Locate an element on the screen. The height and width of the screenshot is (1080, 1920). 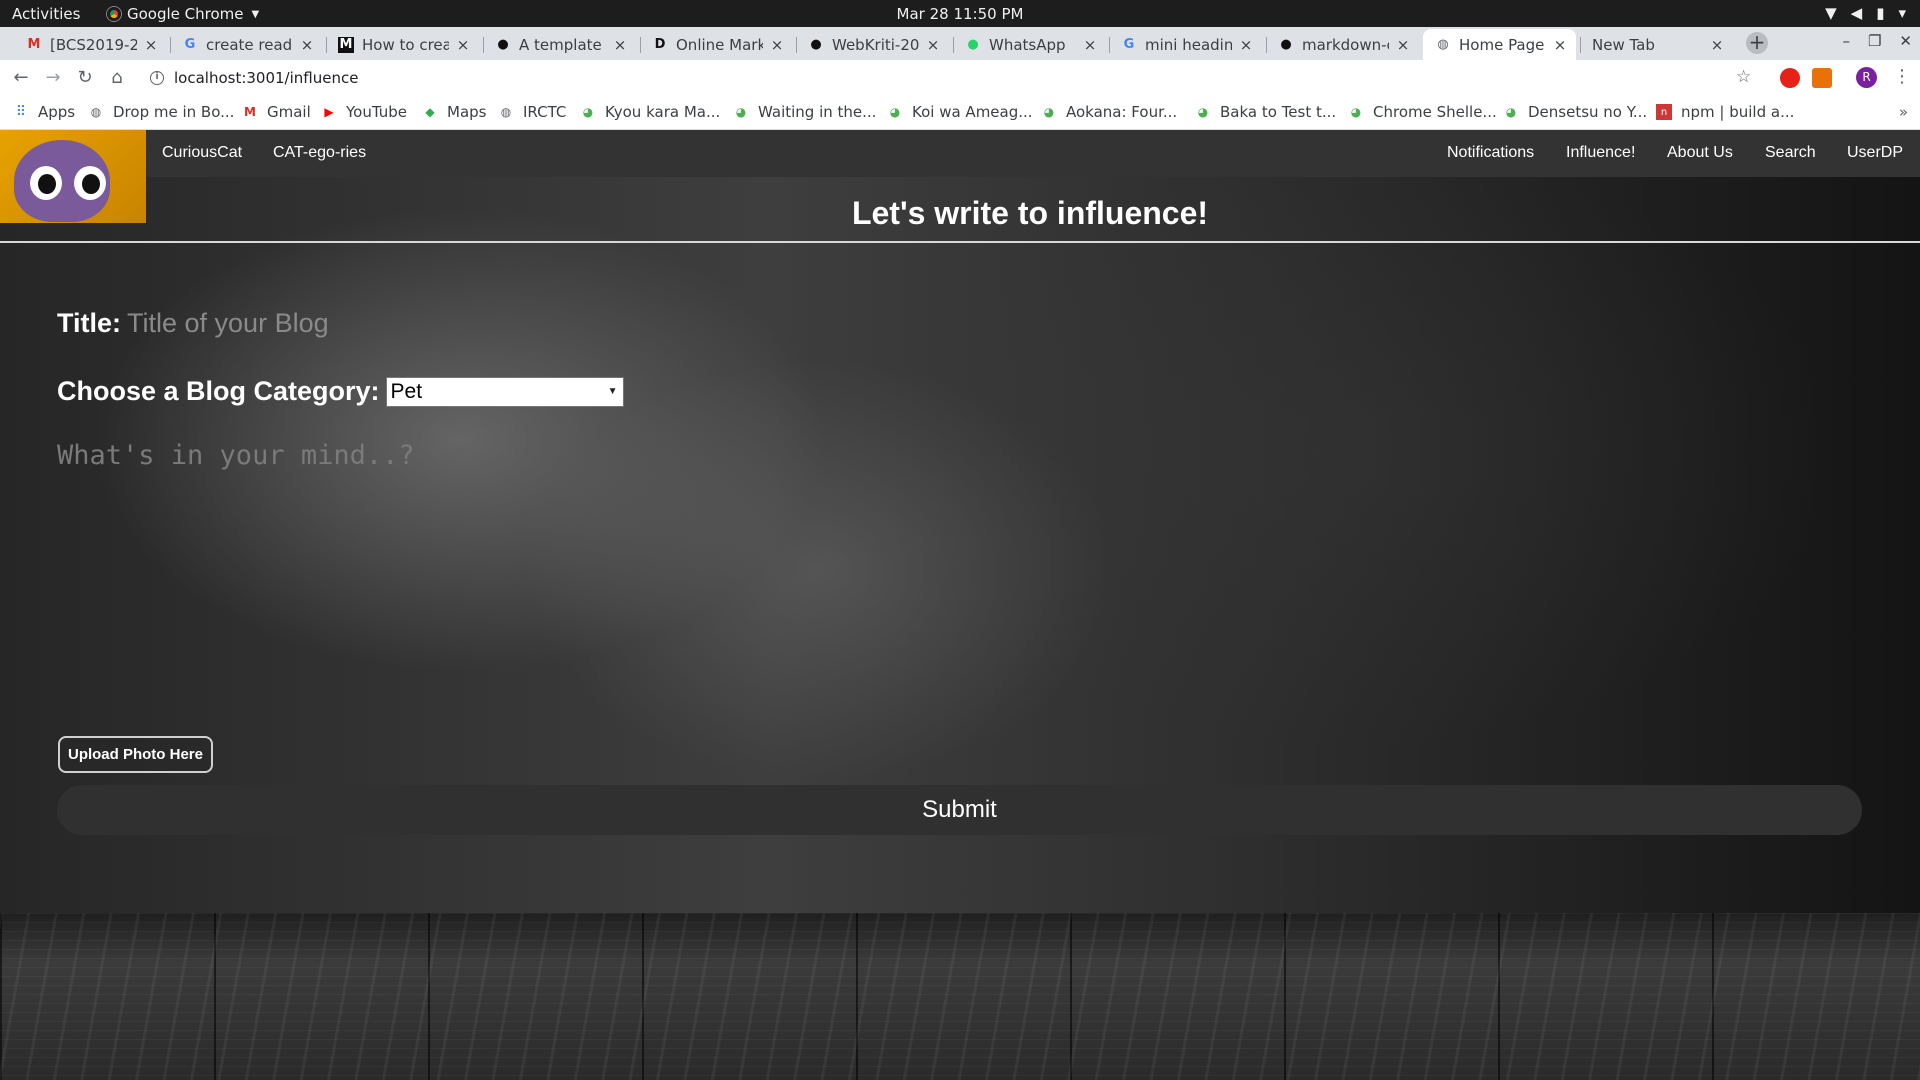
browser-tab: G mini heading × is located at coordinates (1185, 44).